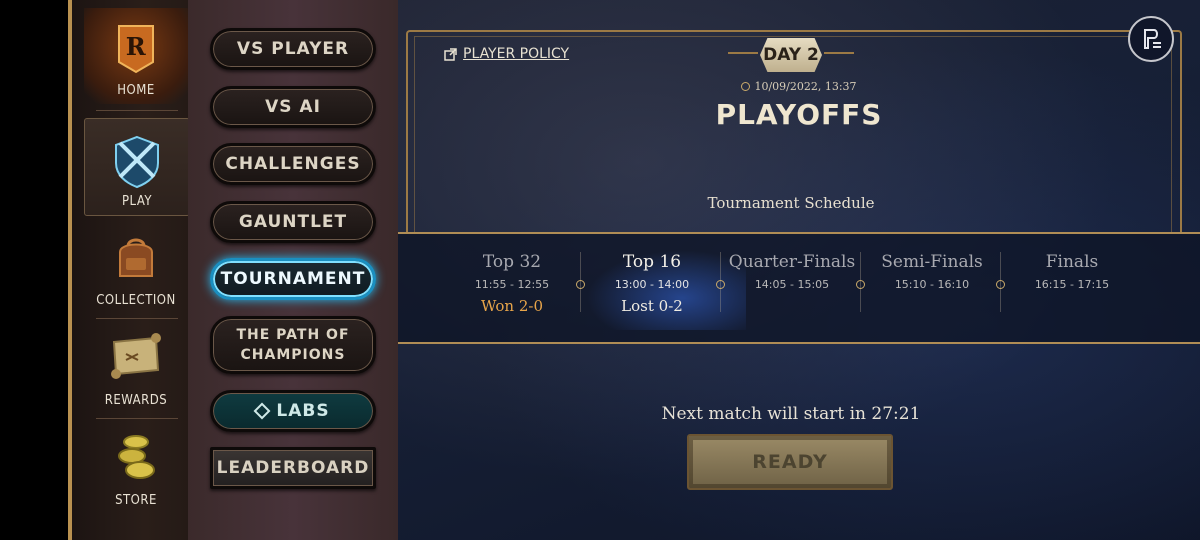 This screenshot has height=540, width=1200. What do you see at coordinates (293, 335) in the screenshot?
I see `path-label-line1: THE PATH OF` at bounding box center [293, 335].